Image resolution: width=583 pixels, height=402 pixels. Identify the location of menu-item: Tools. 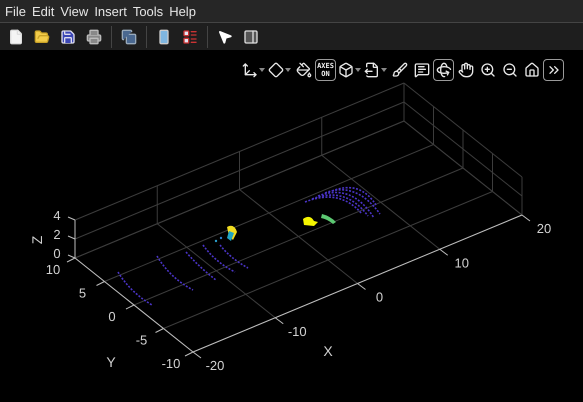
(148, 11).